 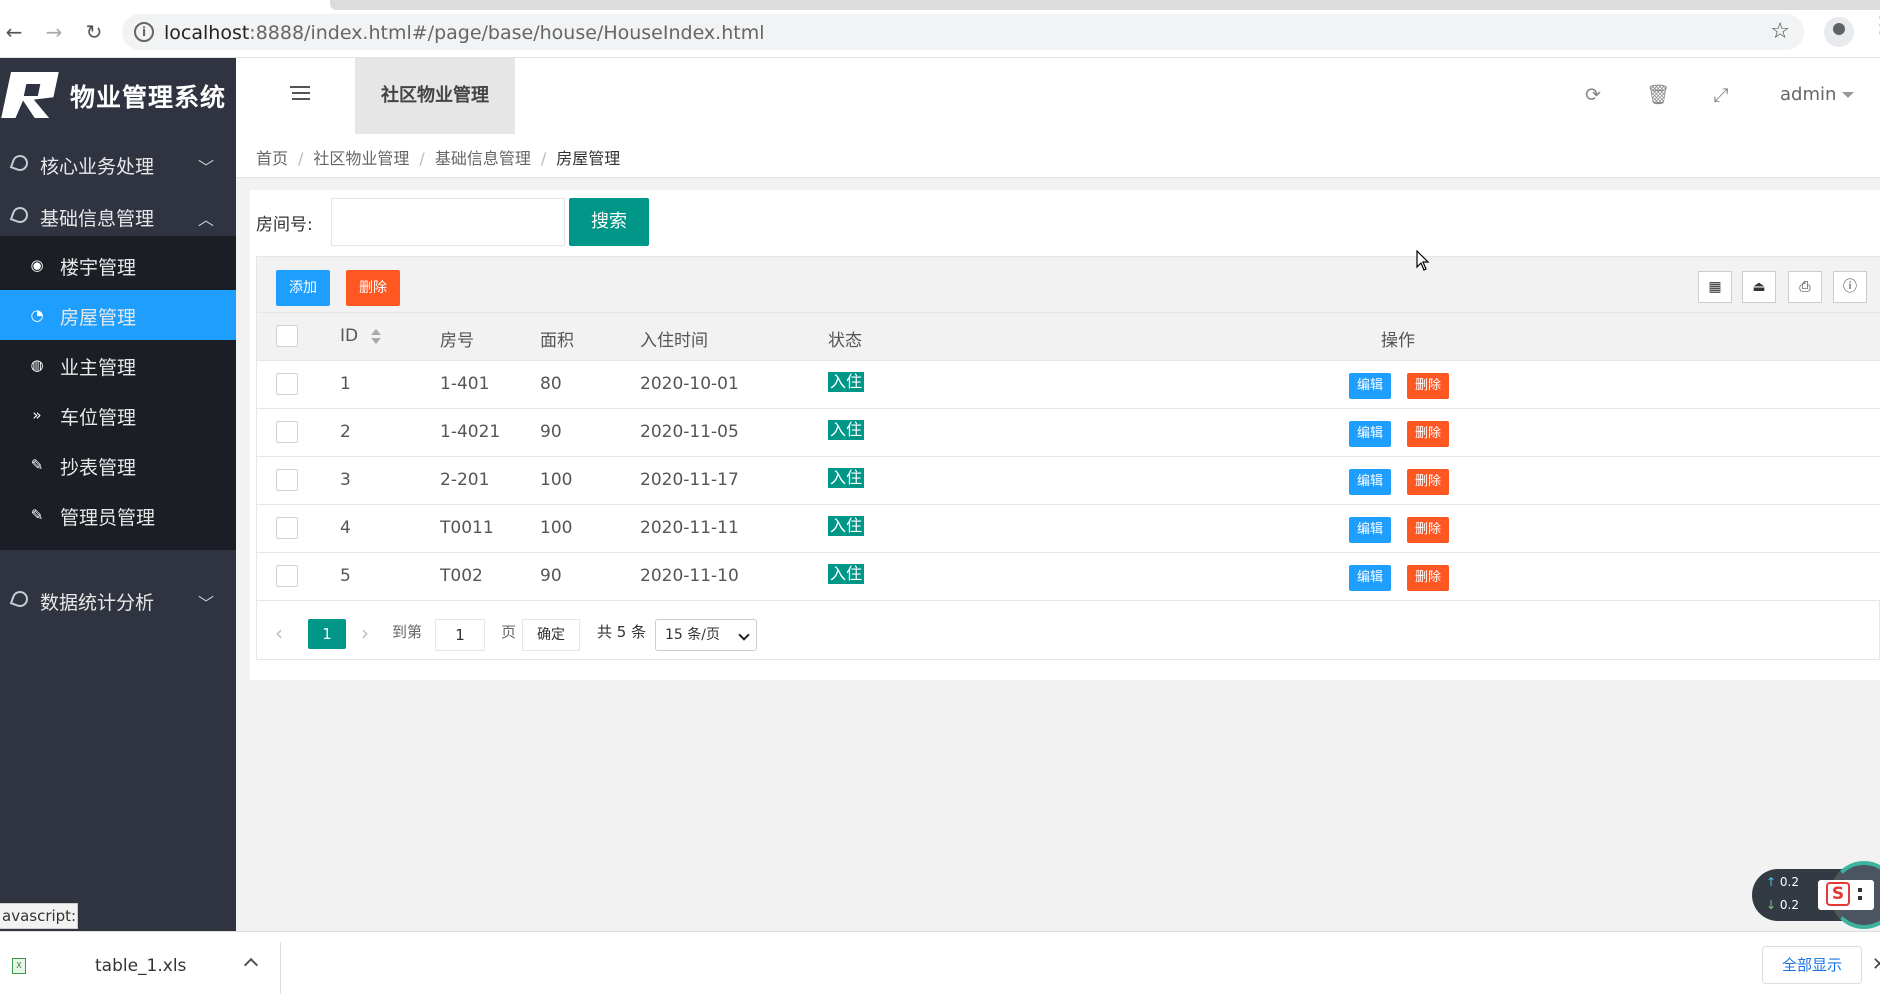 What do you see at coordinates (118, 465) in the screenshot?
I see `sidebar-item-meter: ✎ 抄表管理` at bounding box center [118, 465].